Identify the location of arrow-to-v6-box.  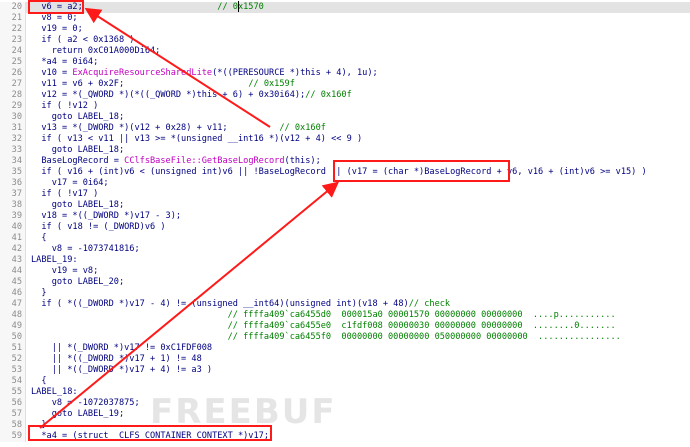
(177, 67).